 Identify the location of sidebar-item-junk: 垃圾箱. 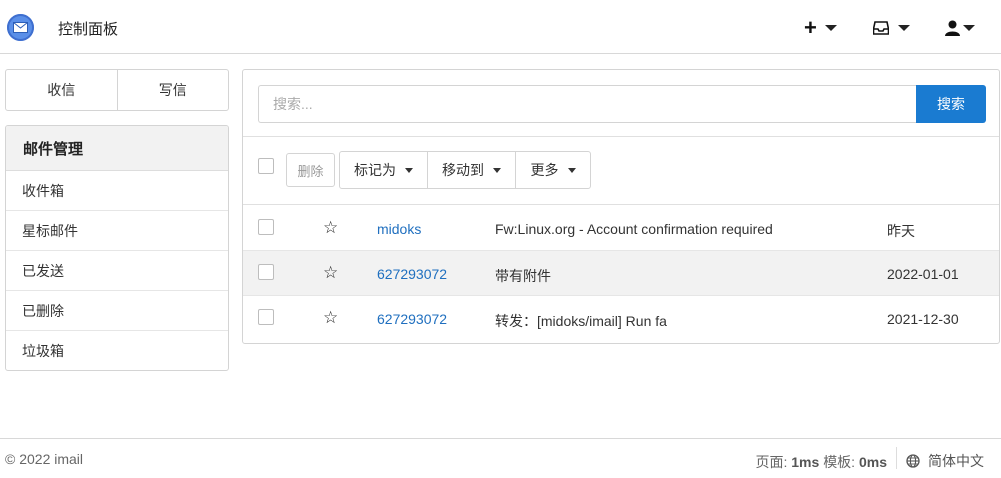
(117, 350).